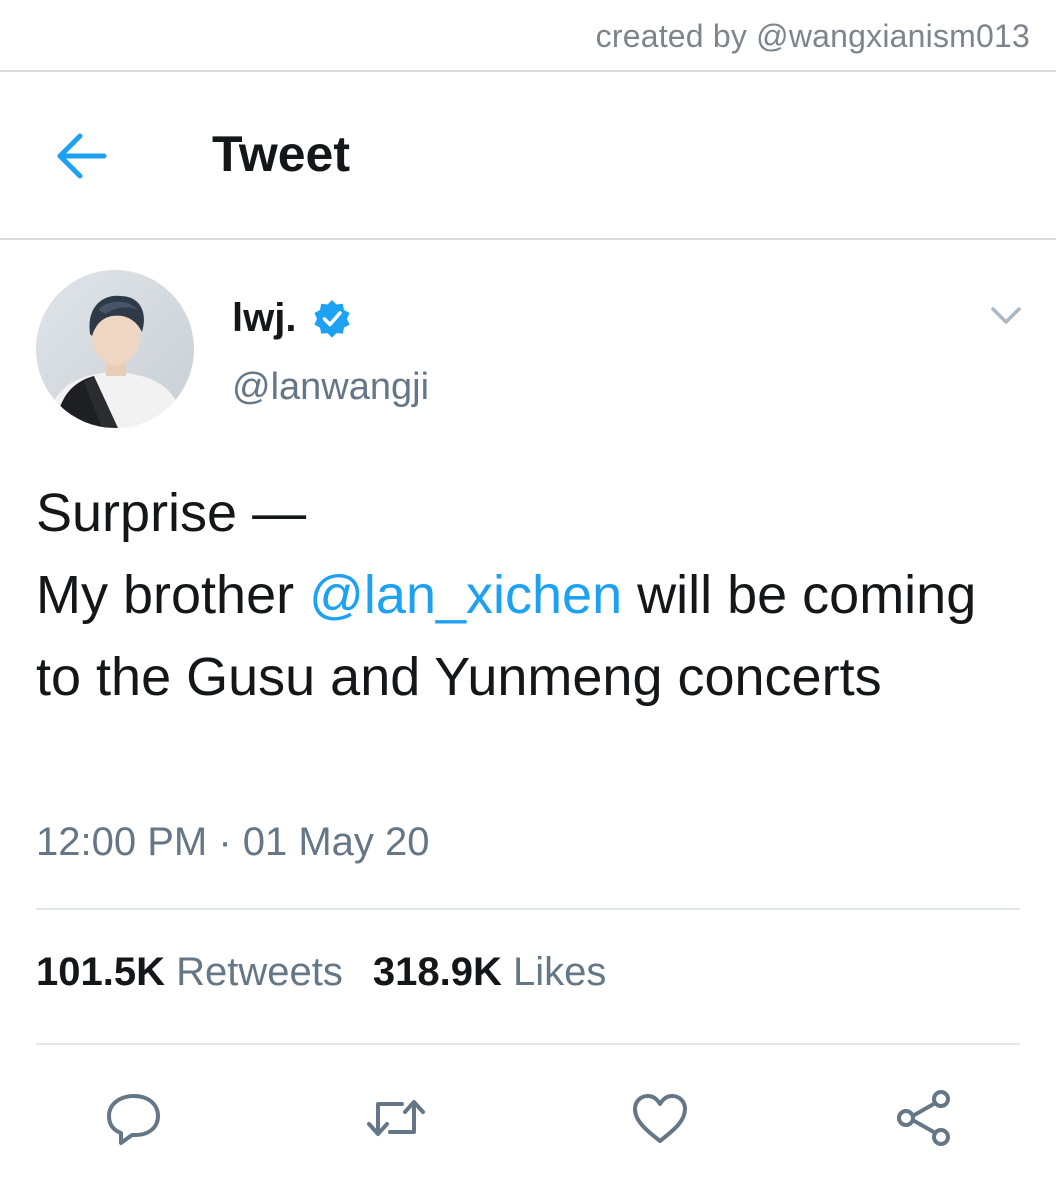 Image resolution: width=1056 pixels, height=1200 pixels. I want to click on likes-label: Likes, so click(559, 972).